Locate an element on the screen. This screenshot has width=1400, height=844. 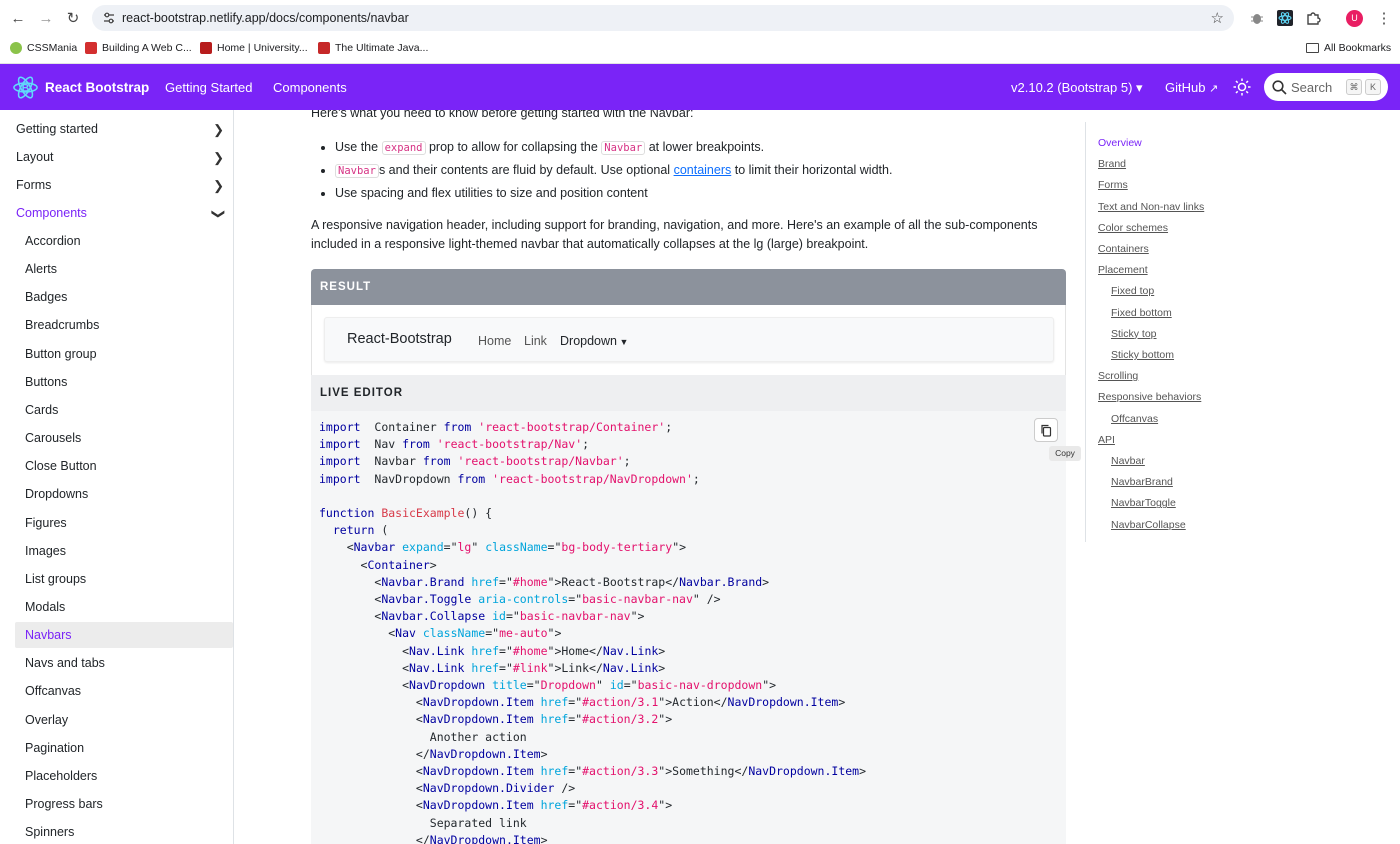
sidebar-section-forms: Forms ❯ is located at coordinates (121, 185).